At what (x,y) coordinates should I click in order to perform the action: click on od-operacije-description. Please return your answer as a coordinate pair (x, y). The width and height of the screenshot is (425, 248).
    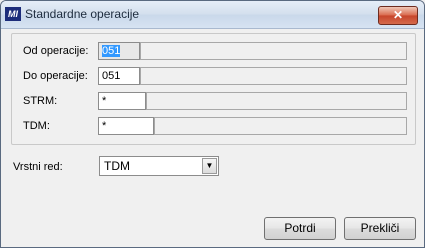
    Looking at the image, I should click on (273, 51).